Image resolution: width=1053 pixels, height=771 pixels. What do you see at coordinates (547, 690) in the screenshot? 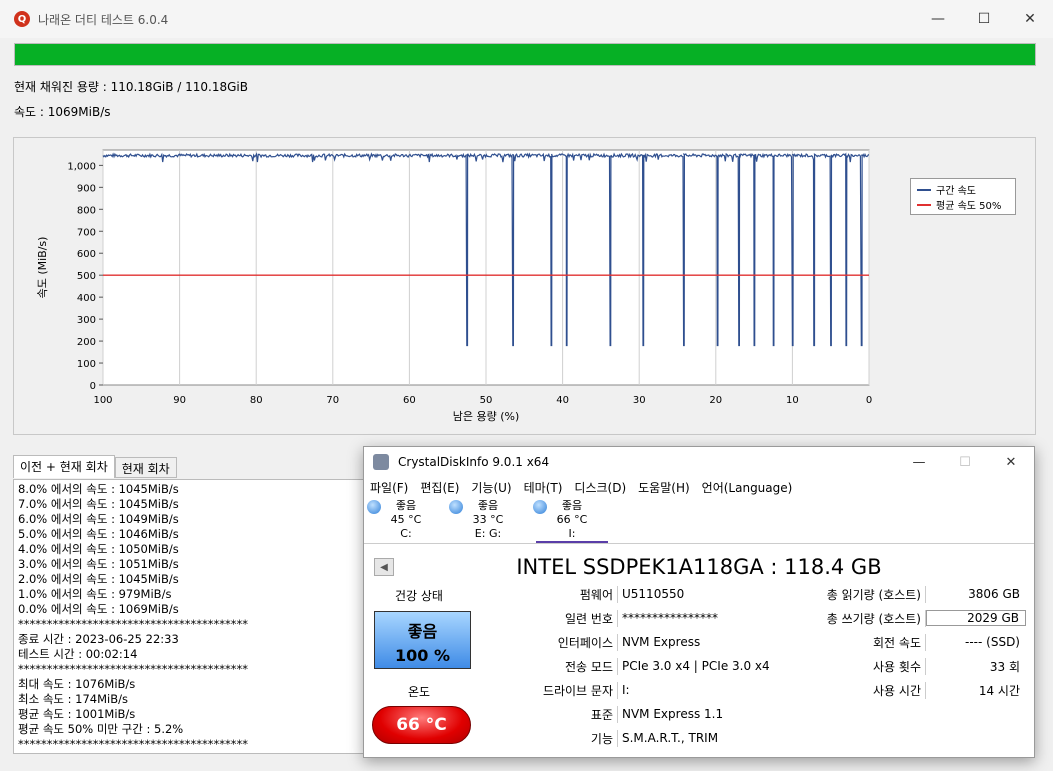
I see `field-label: 드라이브 문자` at bounding box center [547, 690].